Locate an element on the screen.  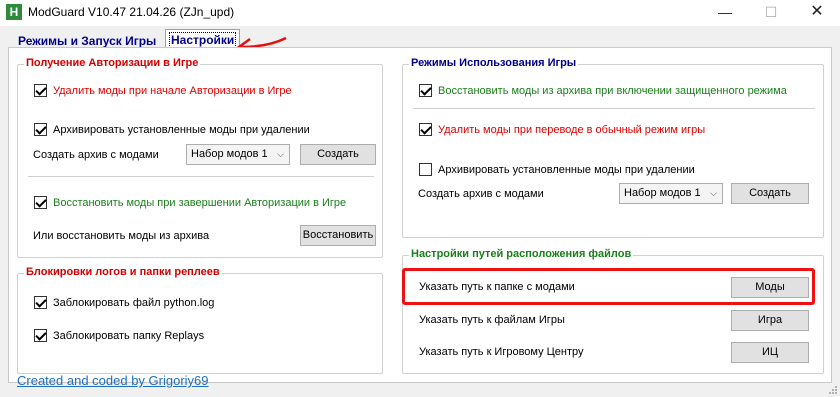
usage-group-title: Режимы Использования Игры is located at coordinates (494, 63).